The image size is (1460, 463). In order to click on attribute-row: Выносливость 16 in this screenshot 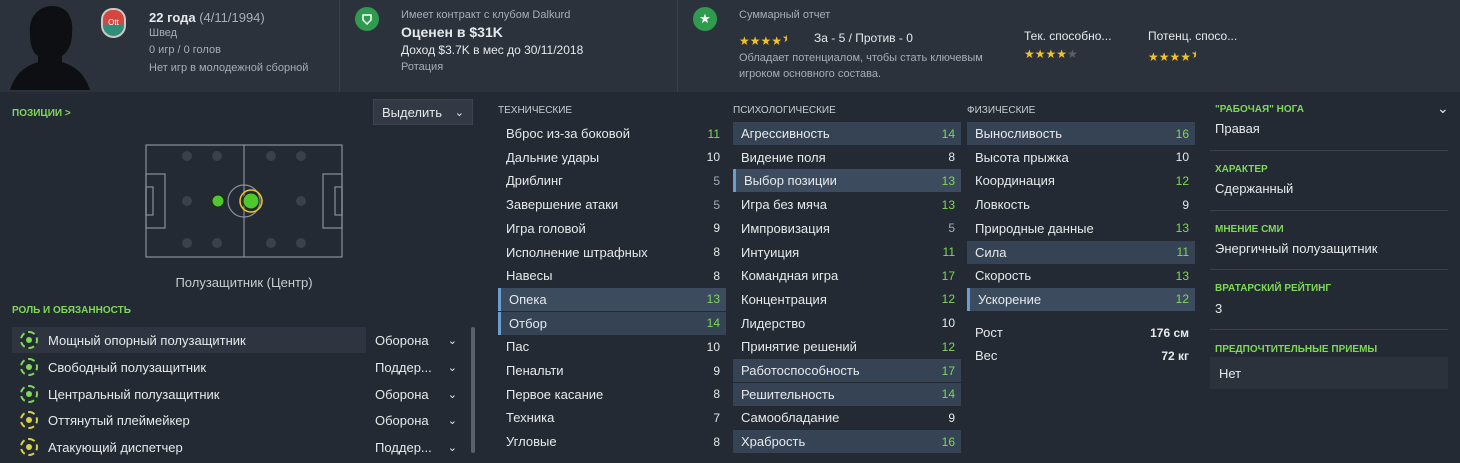, I will do `click(1081, 133)`.